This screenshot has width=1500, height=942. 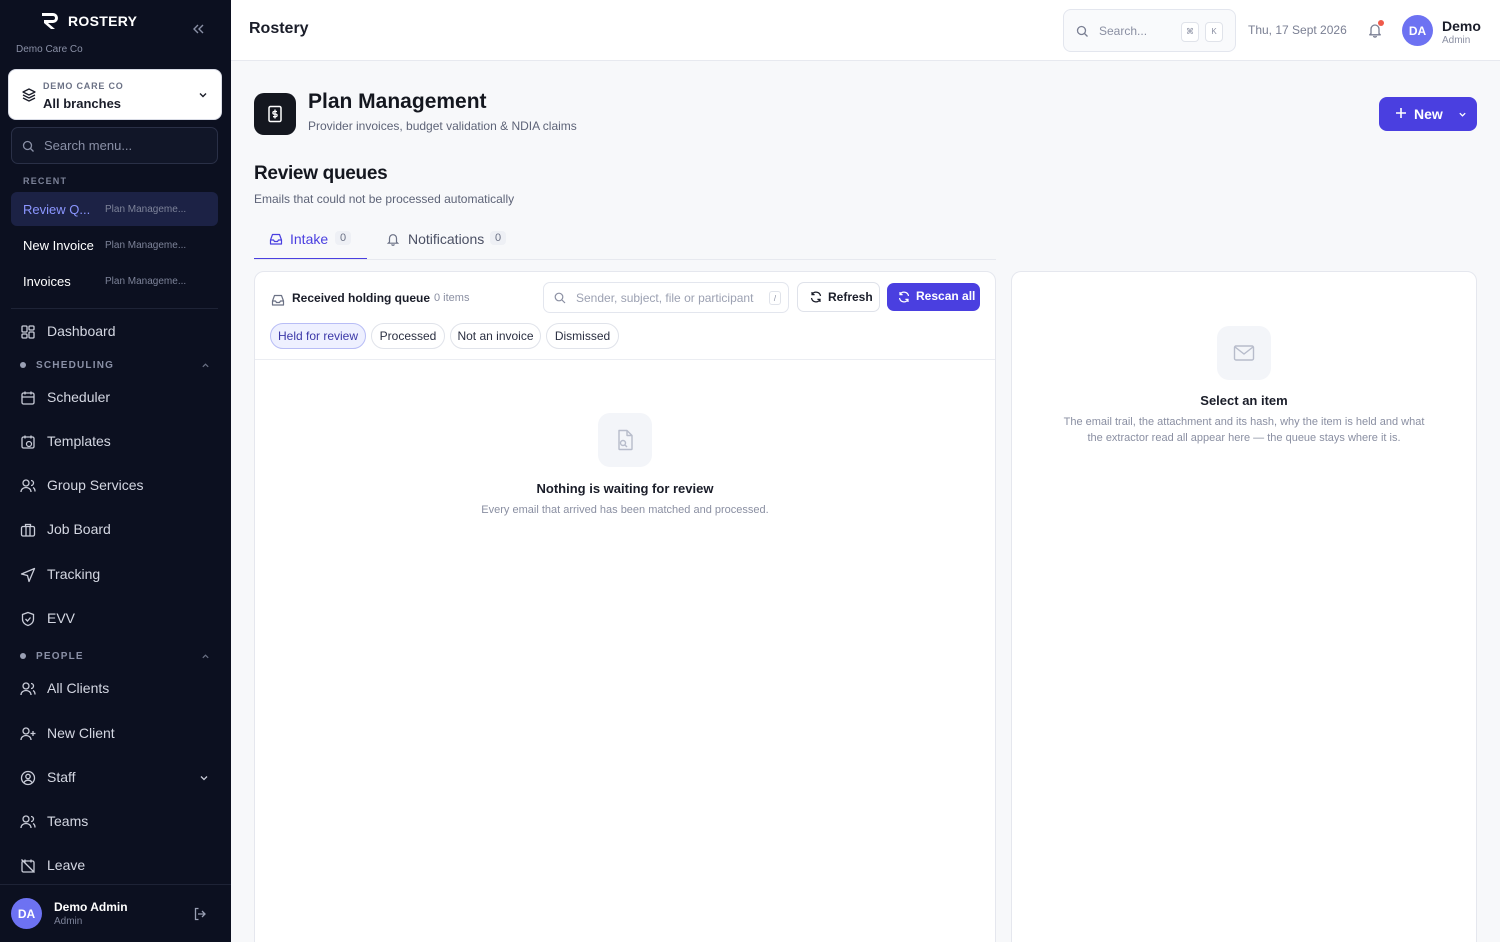 I want to click on sidebar-item-evv: EVV, so click(x=114, y=619).